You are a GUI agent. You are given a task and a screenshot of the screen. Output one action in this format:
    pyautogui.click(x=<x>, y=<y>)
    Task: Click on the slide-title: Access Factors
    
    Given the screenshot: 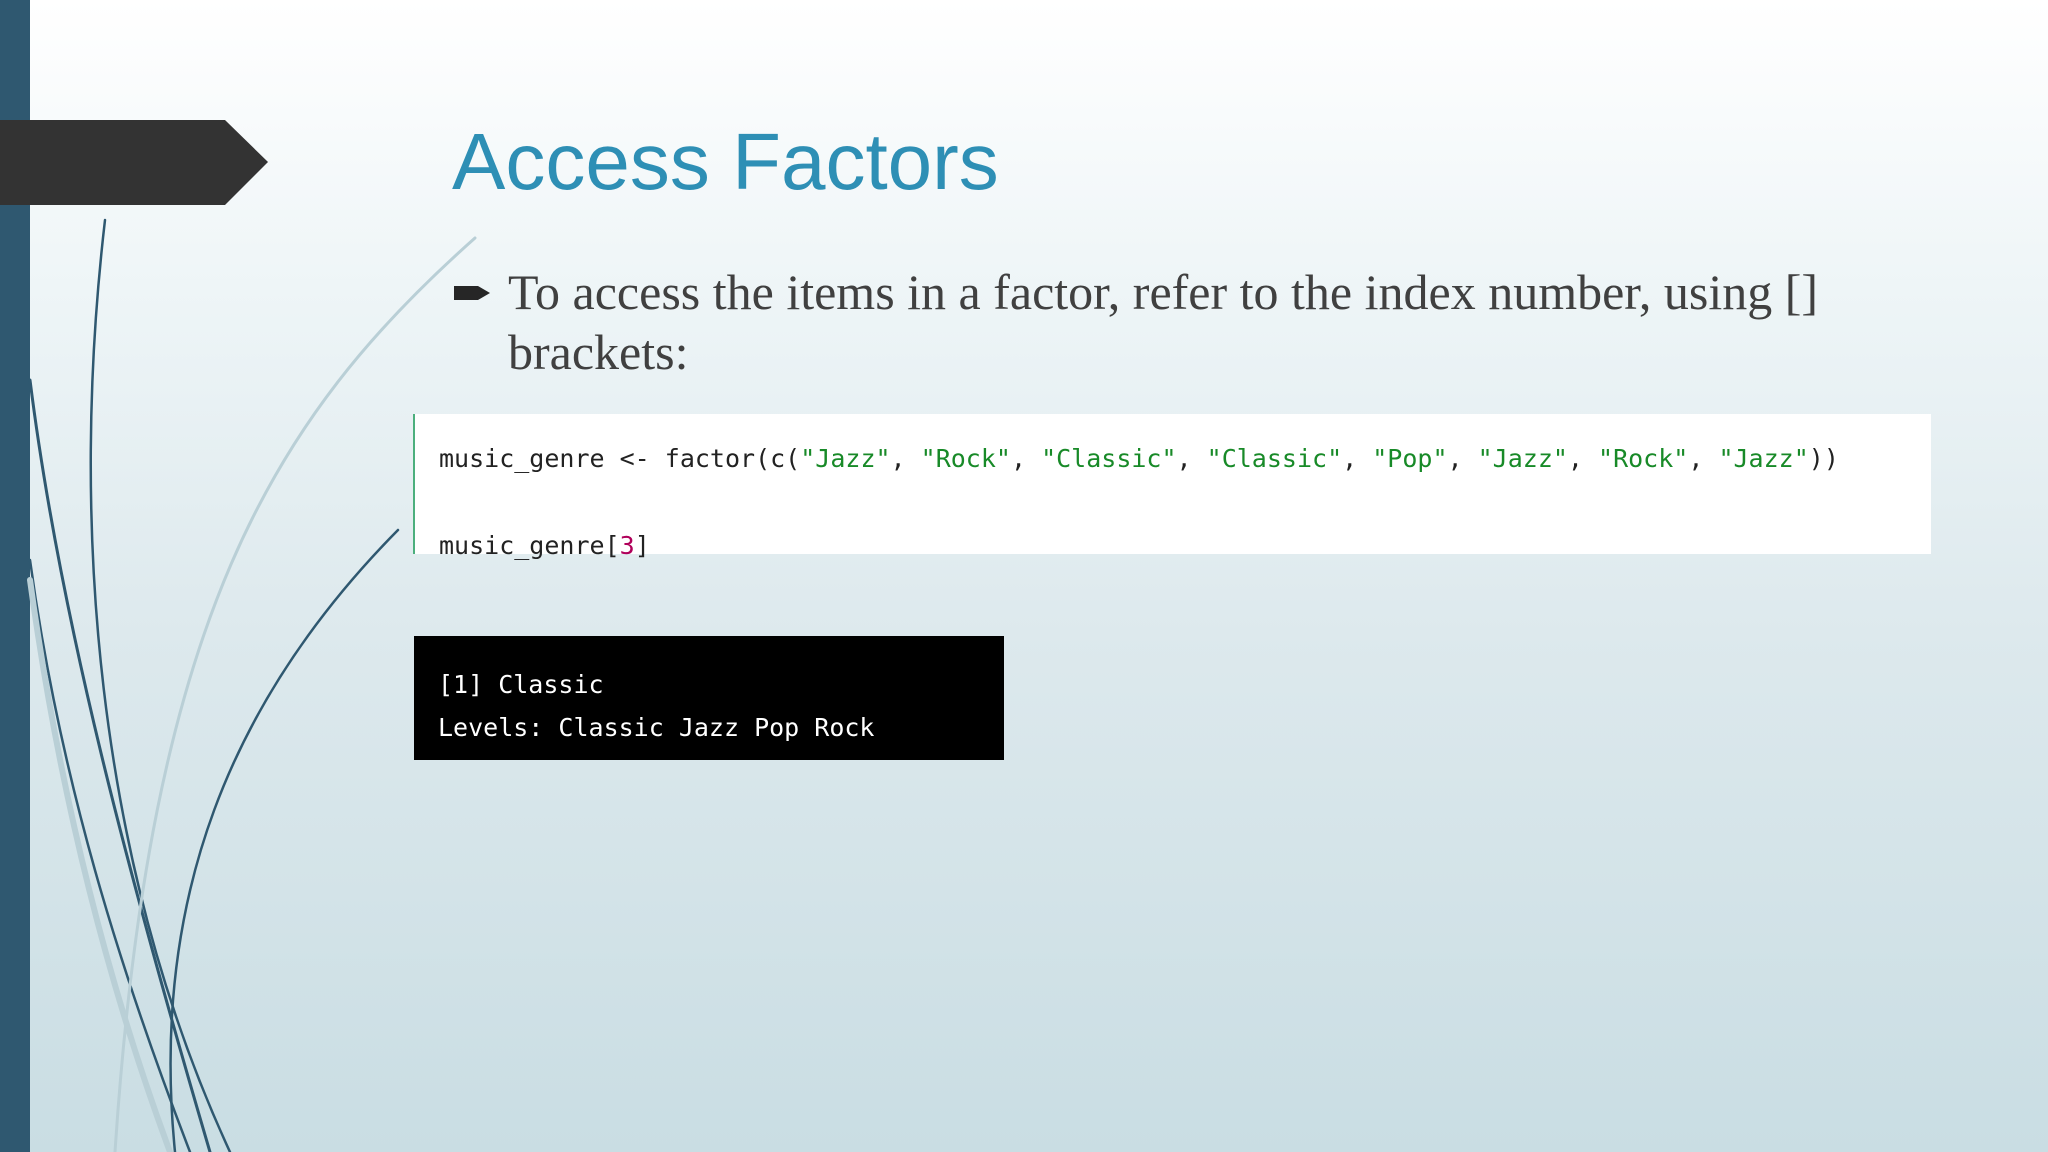 What is the action you would take?
    pyautogui.click(x=725, y=161)
    